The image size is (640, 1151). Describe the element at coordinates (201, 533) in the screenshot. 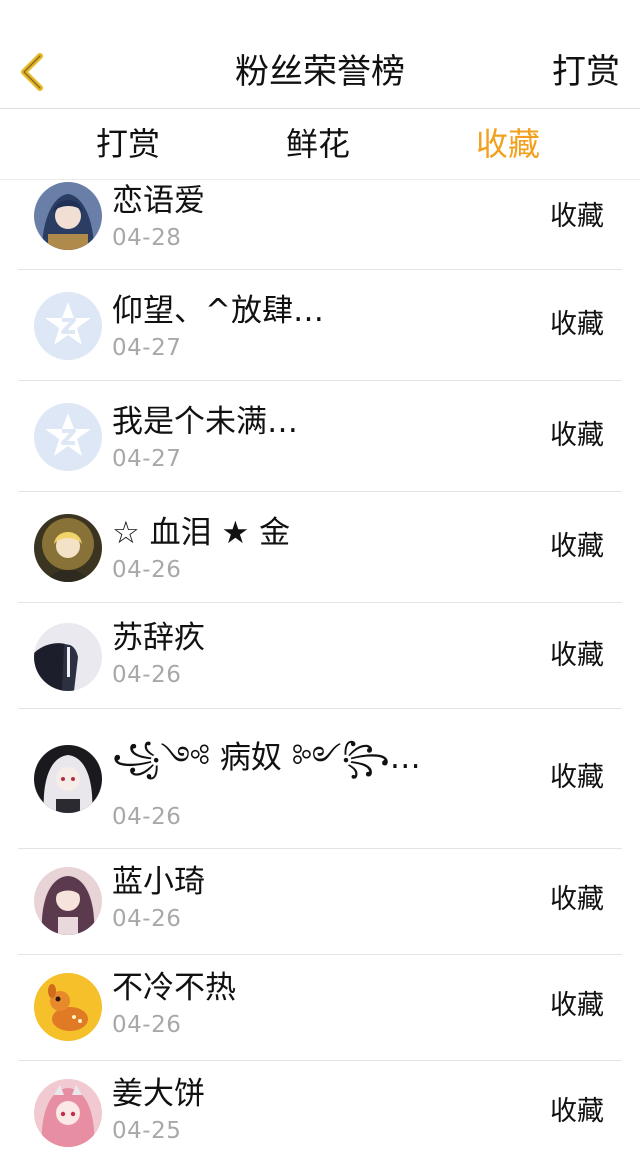

I see `fan-name: ☆ 血泪 ★ 金` at that location.